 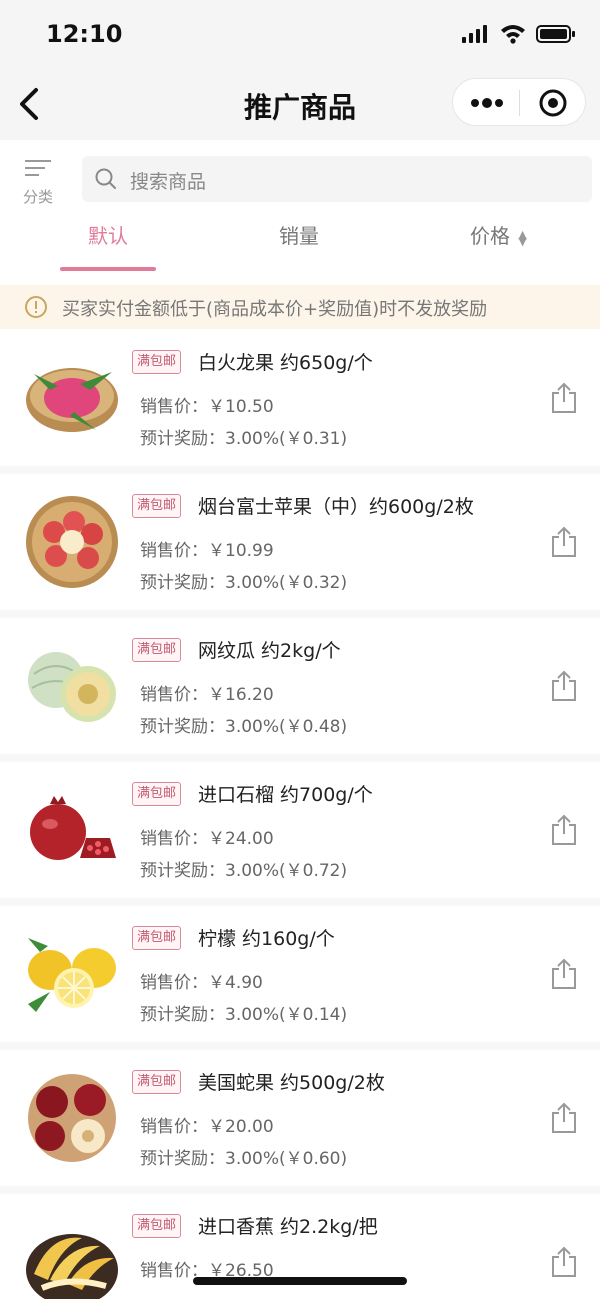 I want to click on nav-bar: 推广商品, so click(x=300, y=105).